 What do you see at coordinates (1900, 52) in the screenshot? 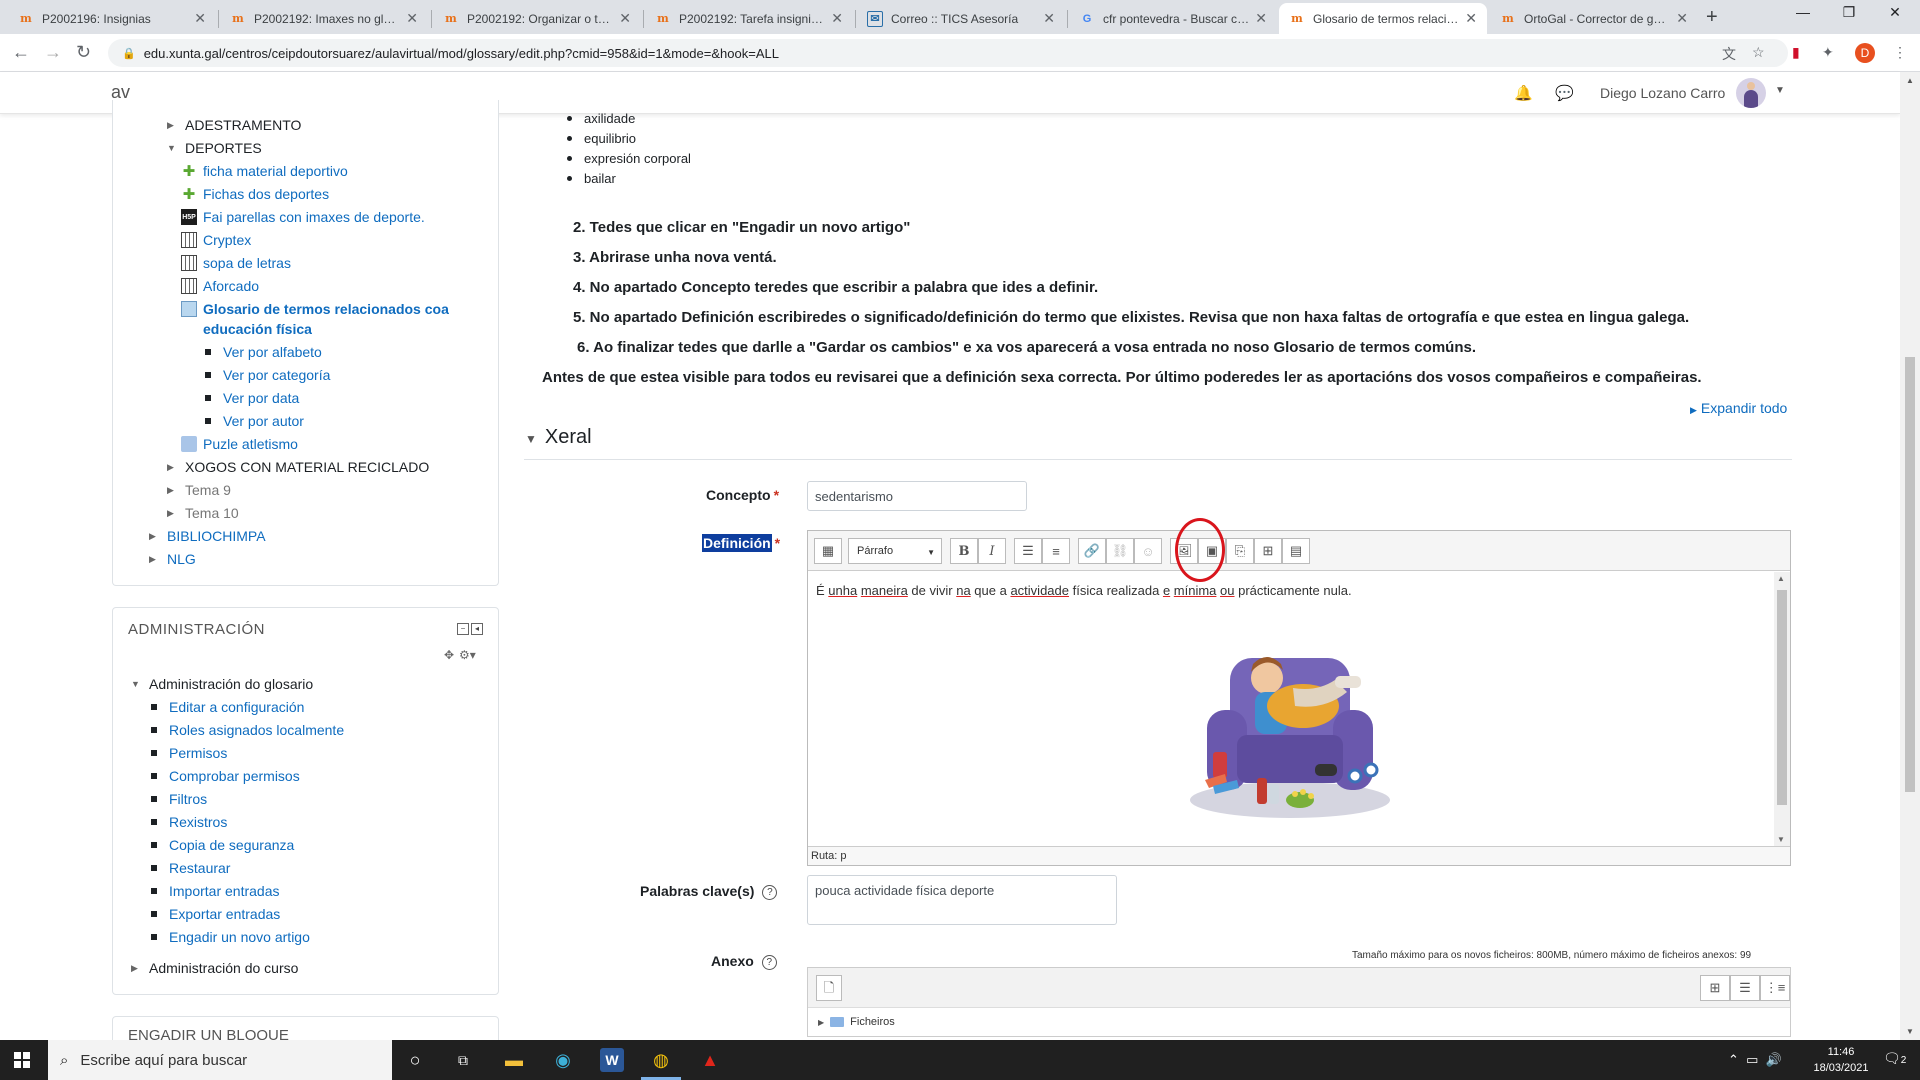
I see `menu-icon: ⋮` at bounding box center [1900, 52].